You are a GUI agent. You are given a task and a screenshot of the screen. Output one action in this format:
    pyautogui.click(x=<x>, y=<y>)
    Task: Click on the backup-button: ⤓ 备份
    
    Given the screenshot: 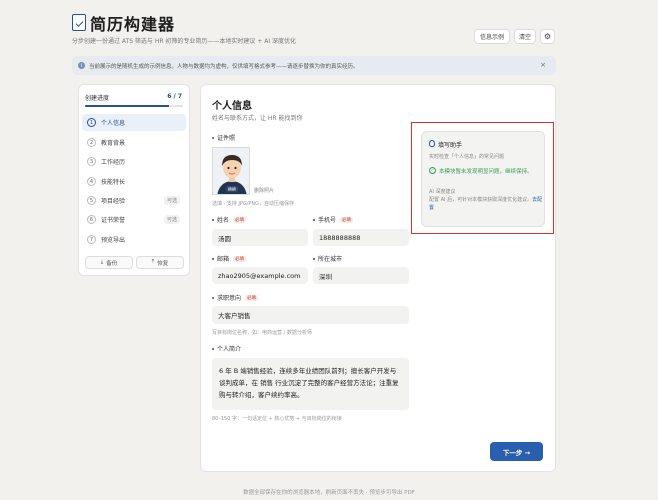 What is the action you would take?
    pyautogui.click(x=109, y=262)
    